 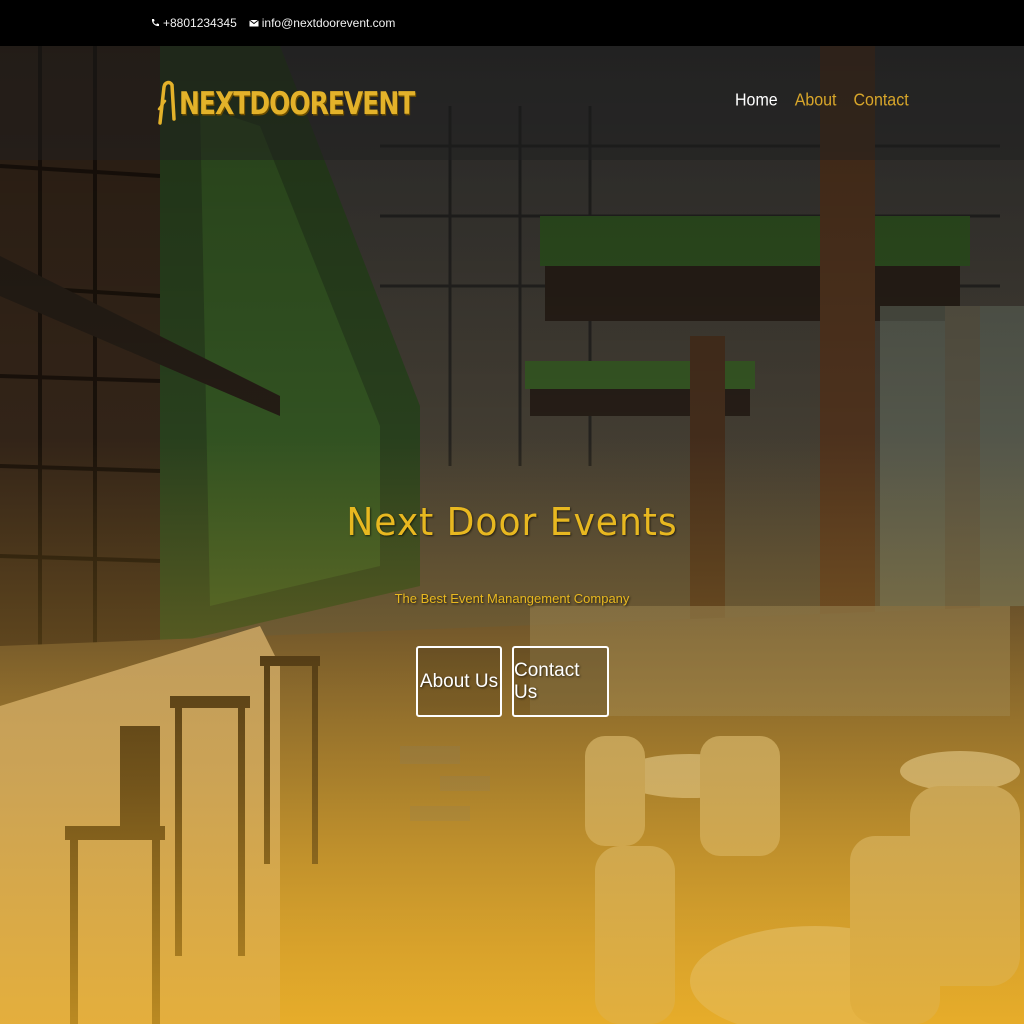 What do you see at coordinates (881, 101) in the screenshot?
I see `nav-item-contact: Contact` at bounding box center [881, 101].